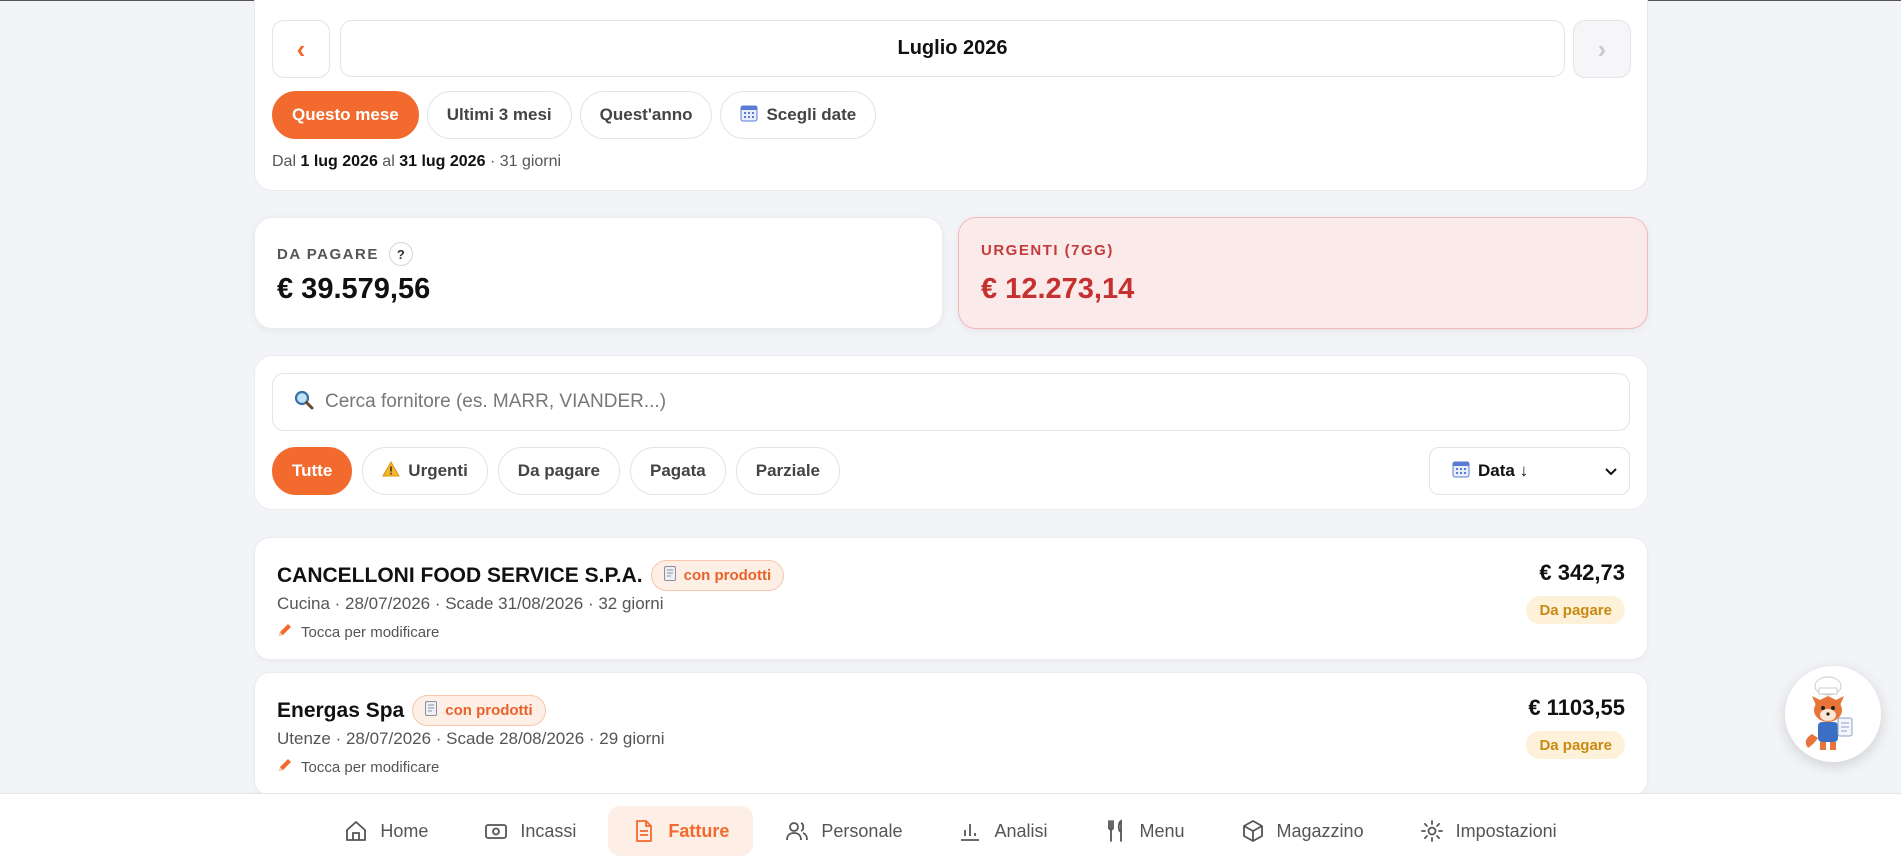 The image size is (1901, 868). I want to click on current-month-label: Luglio 2026, so click(952, 48).